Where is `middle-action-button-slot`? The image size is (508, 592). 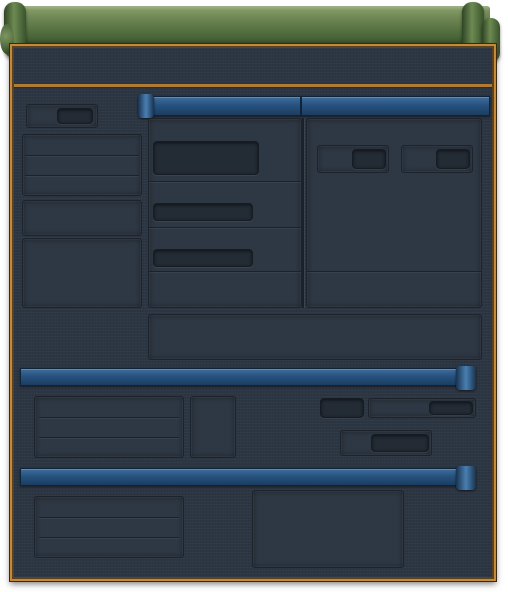 middle-action-button-slot is located at coordinates (400, 443).